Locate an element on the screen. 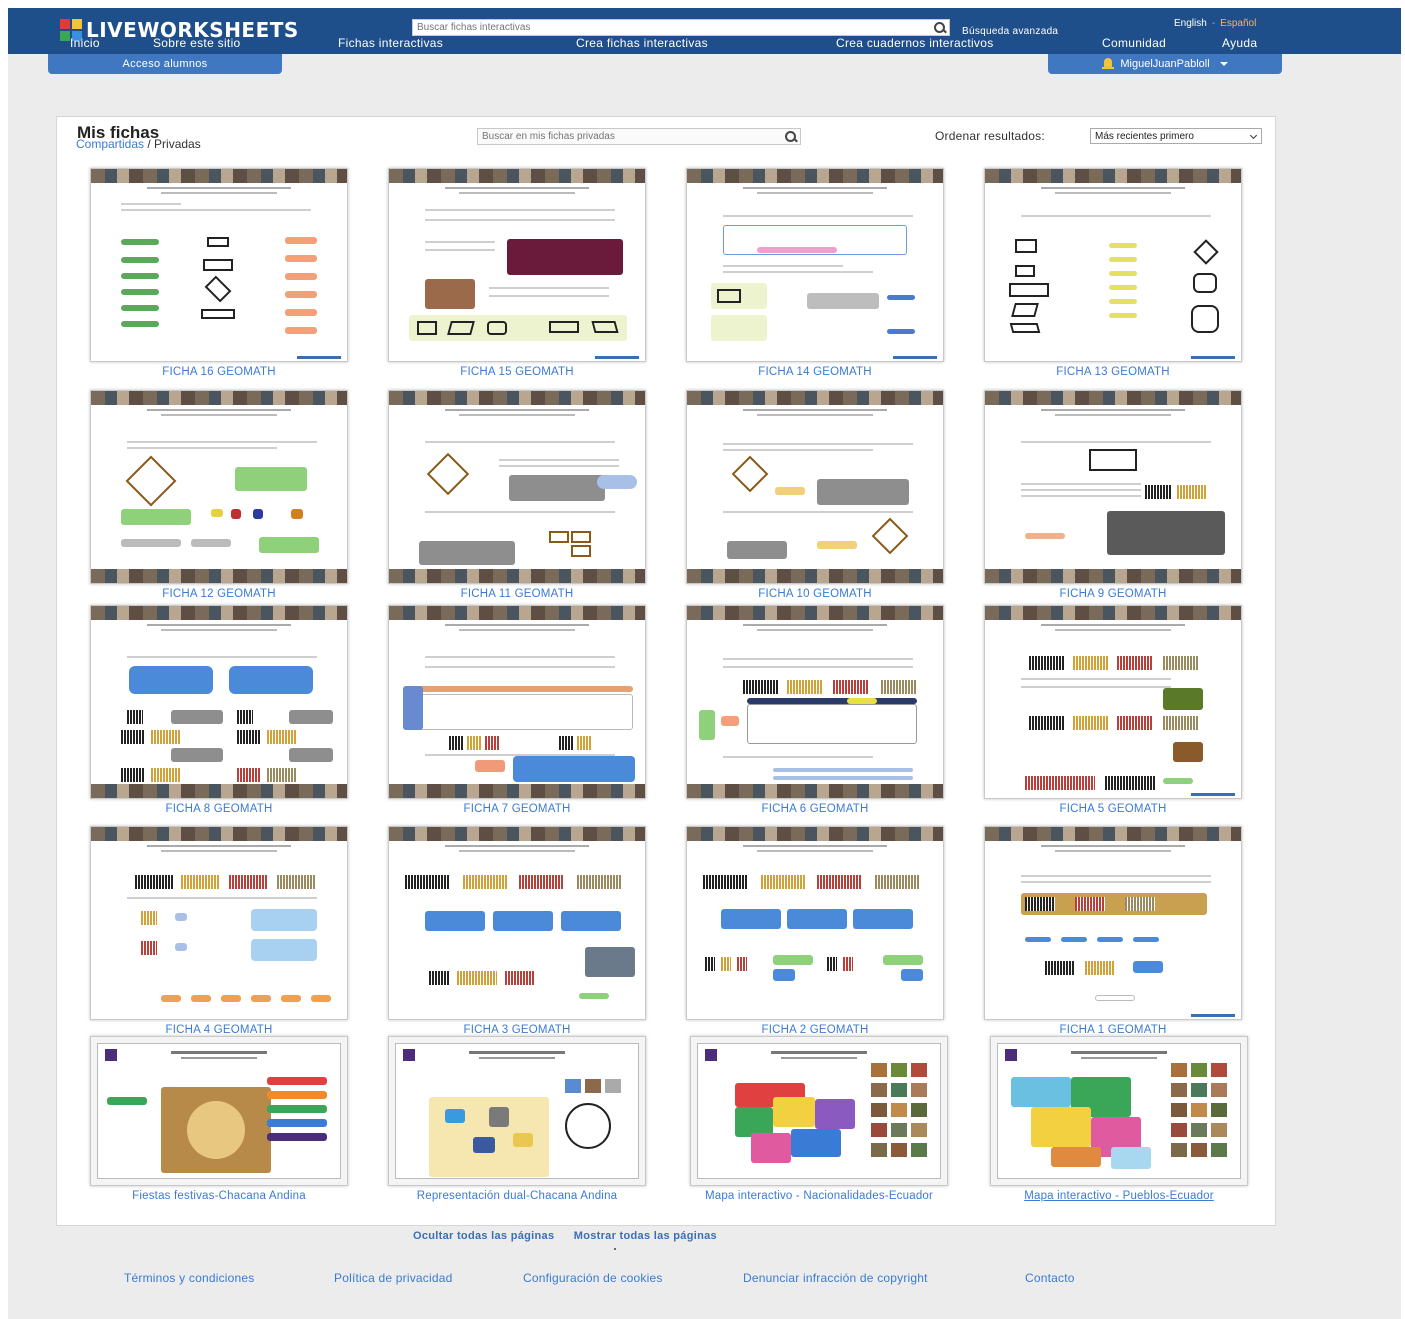 The height and width of the screenshot is (1319, 1405). worksheet-card: FICHA 1 GEOMATH is located at coordinates (1113, 931).